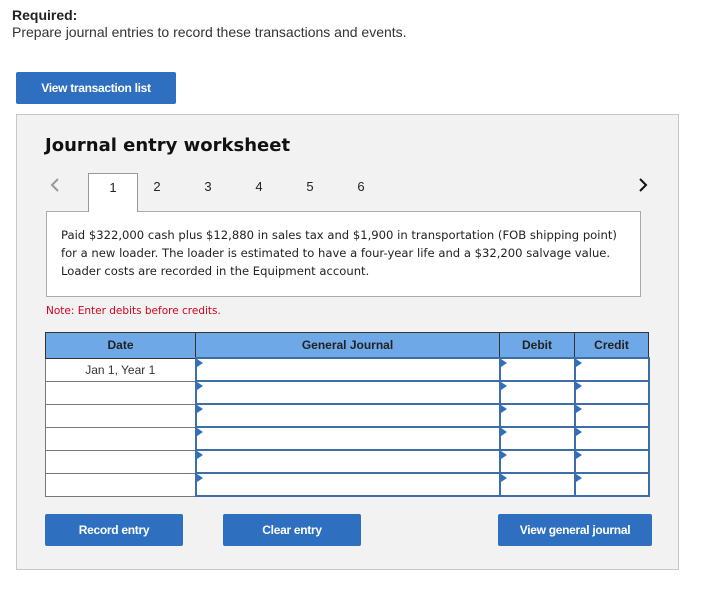  What do you see at coordinates (133, 311) in the screenshot?
I see `debit-credit-note: Note: Enter debits before credits.` at bounding box center [133, 311].